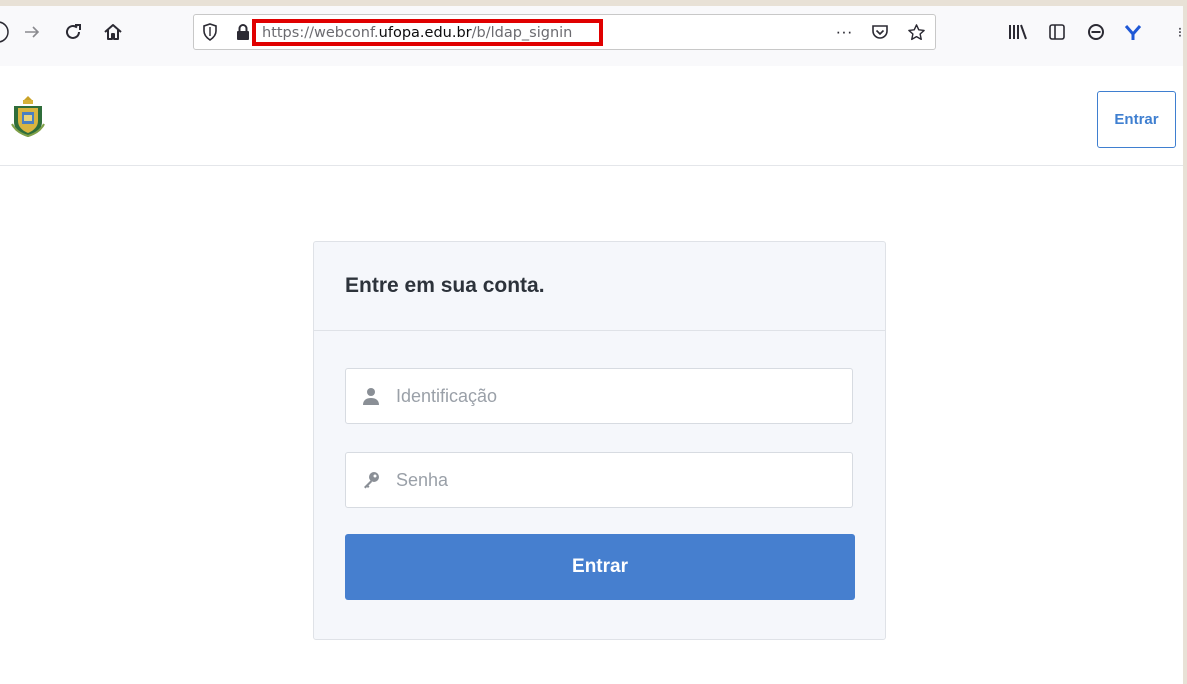  Describe the element at coordinates (28, 116) in the screenshot. I see `university-crest-logo` at that location.